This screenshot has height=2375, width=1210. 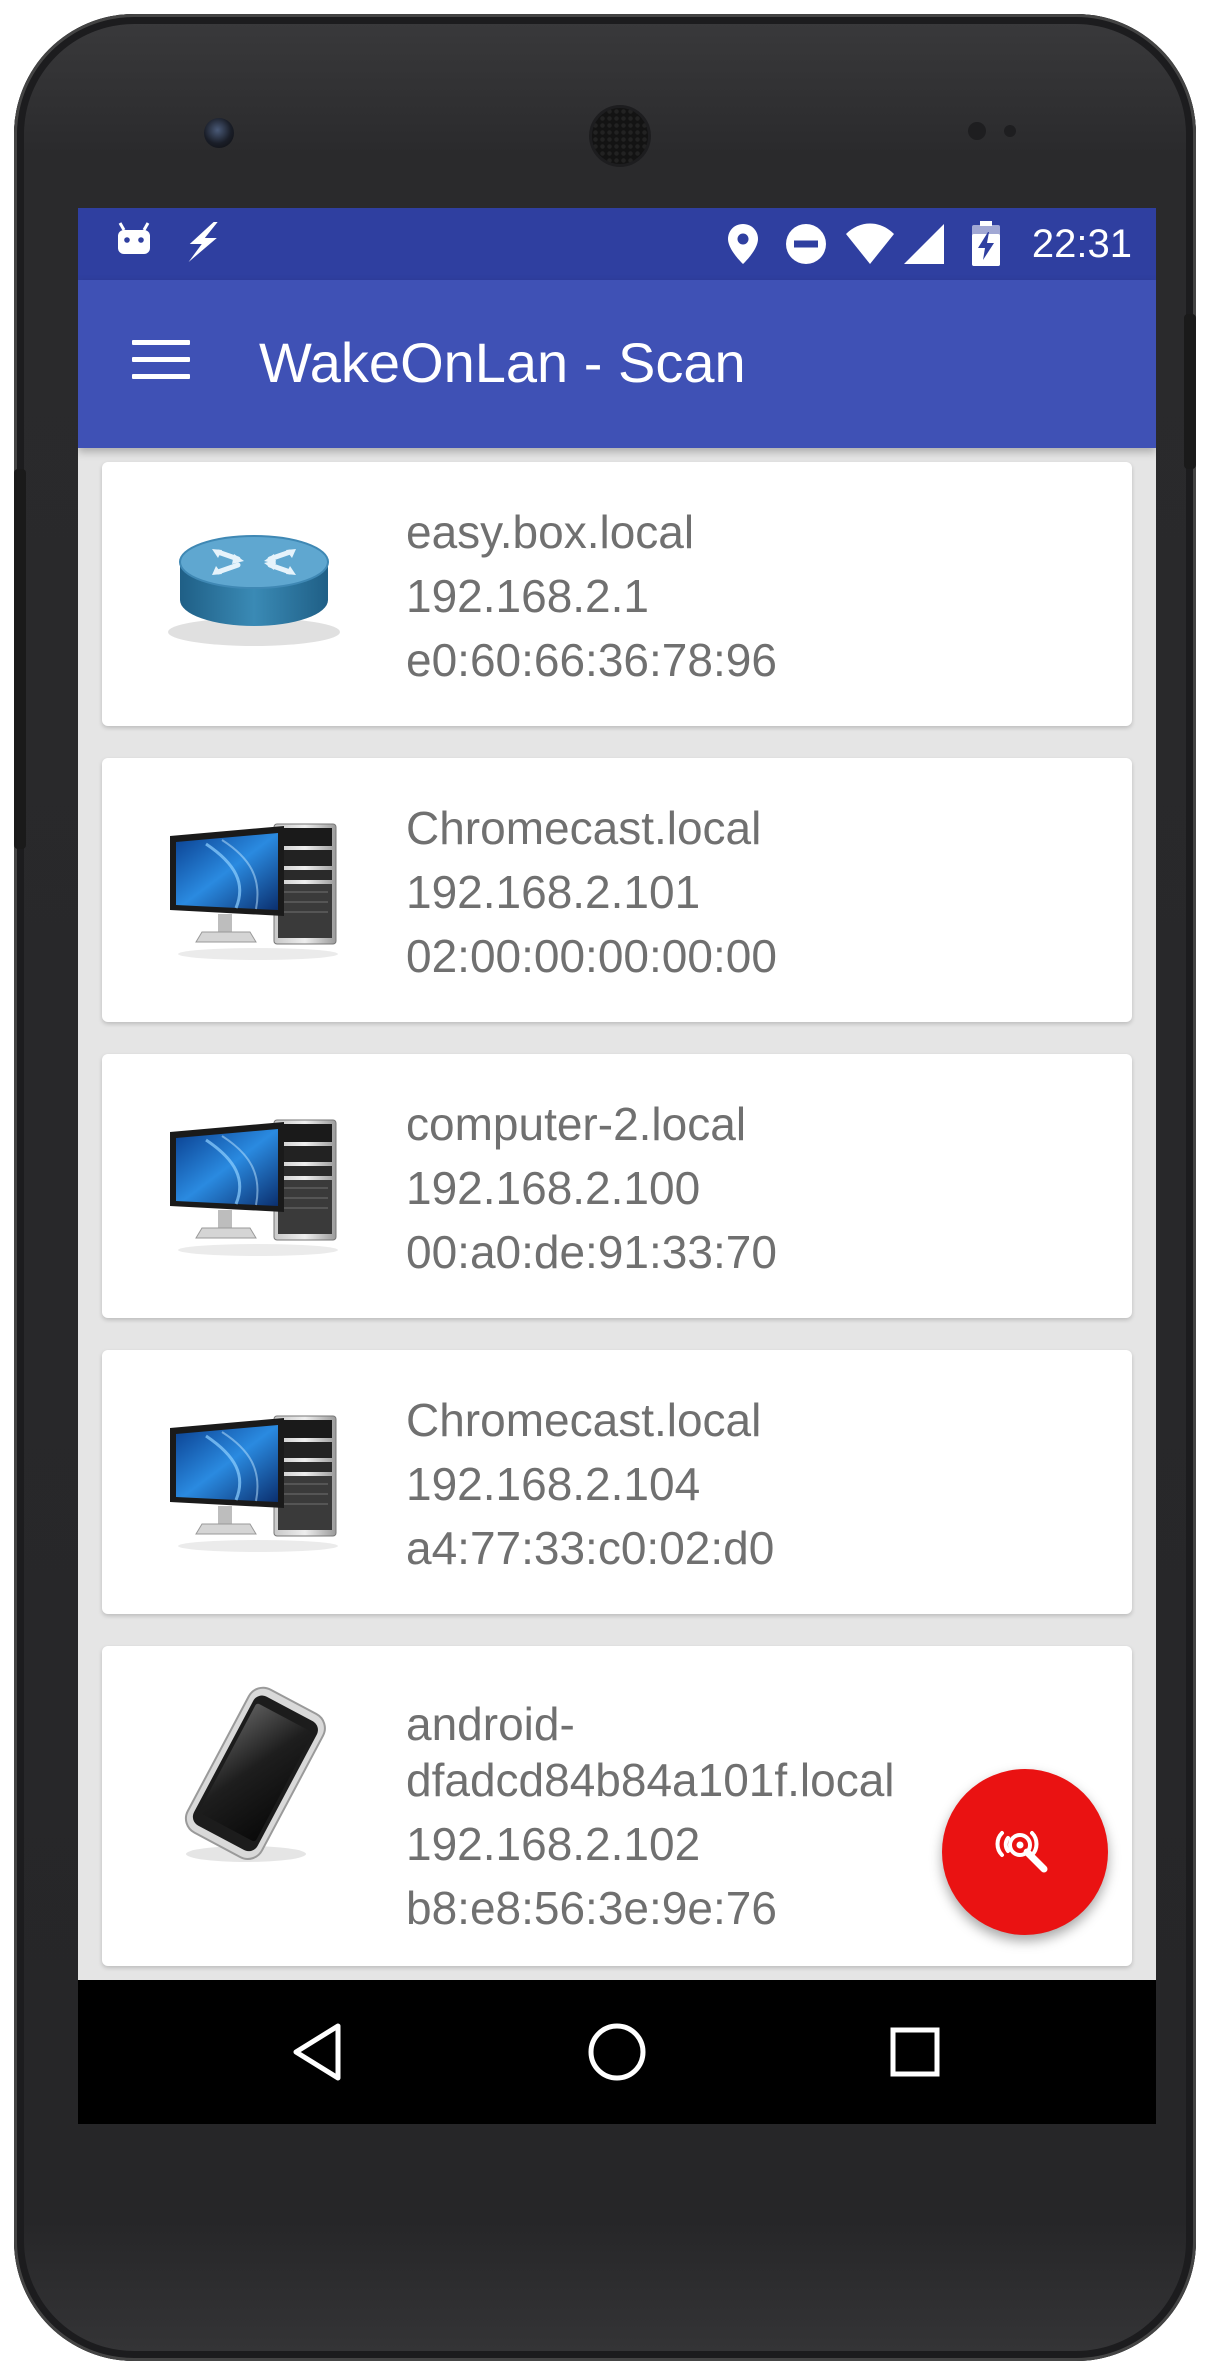 I want to click on wifi-icon, so click(x=870, y=243).